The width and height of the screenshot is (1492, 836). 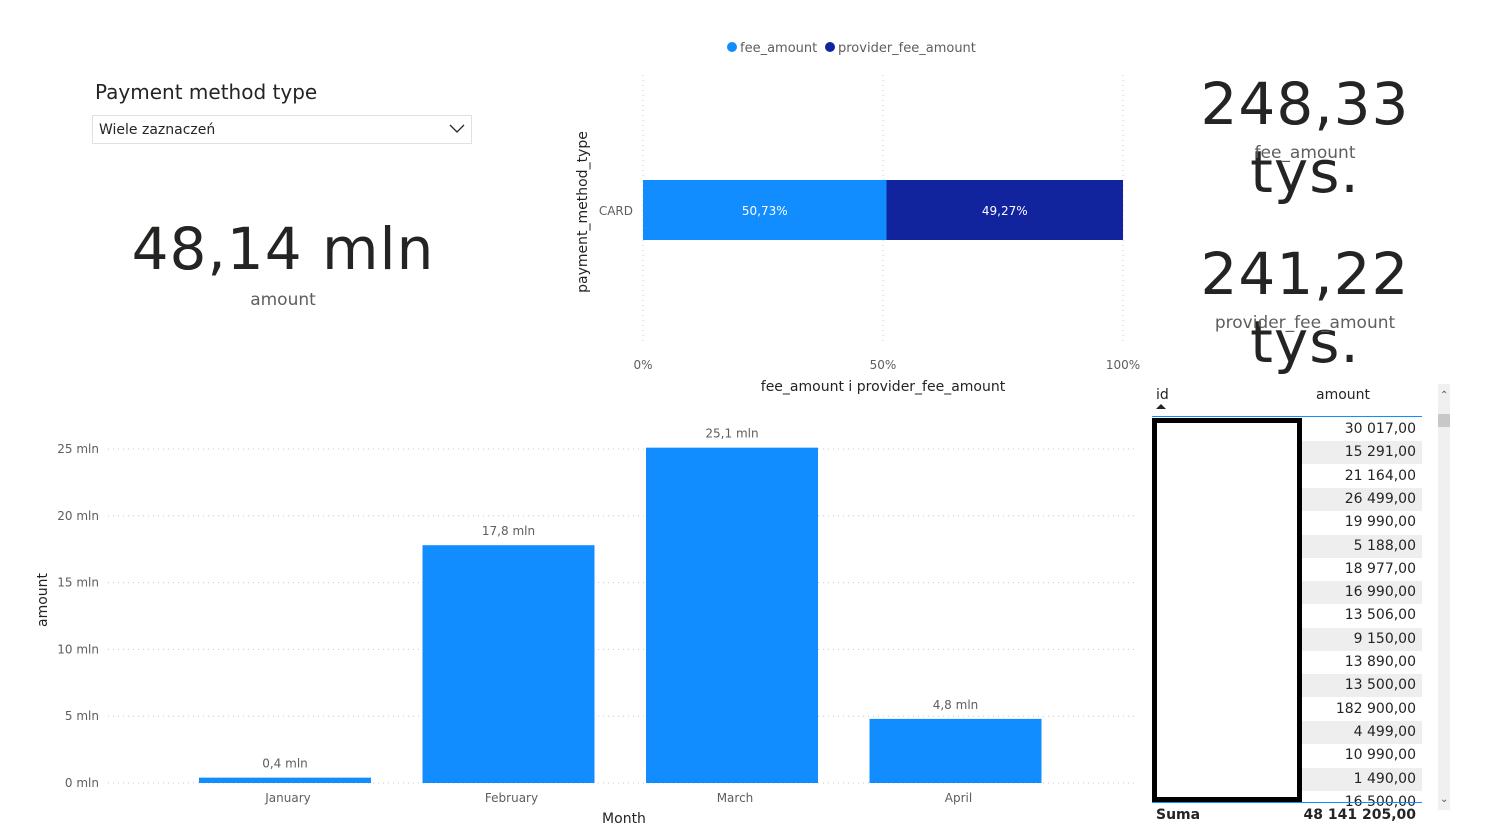 I want to click on table-row: 19 990,00, so click(x=1362, y=522).